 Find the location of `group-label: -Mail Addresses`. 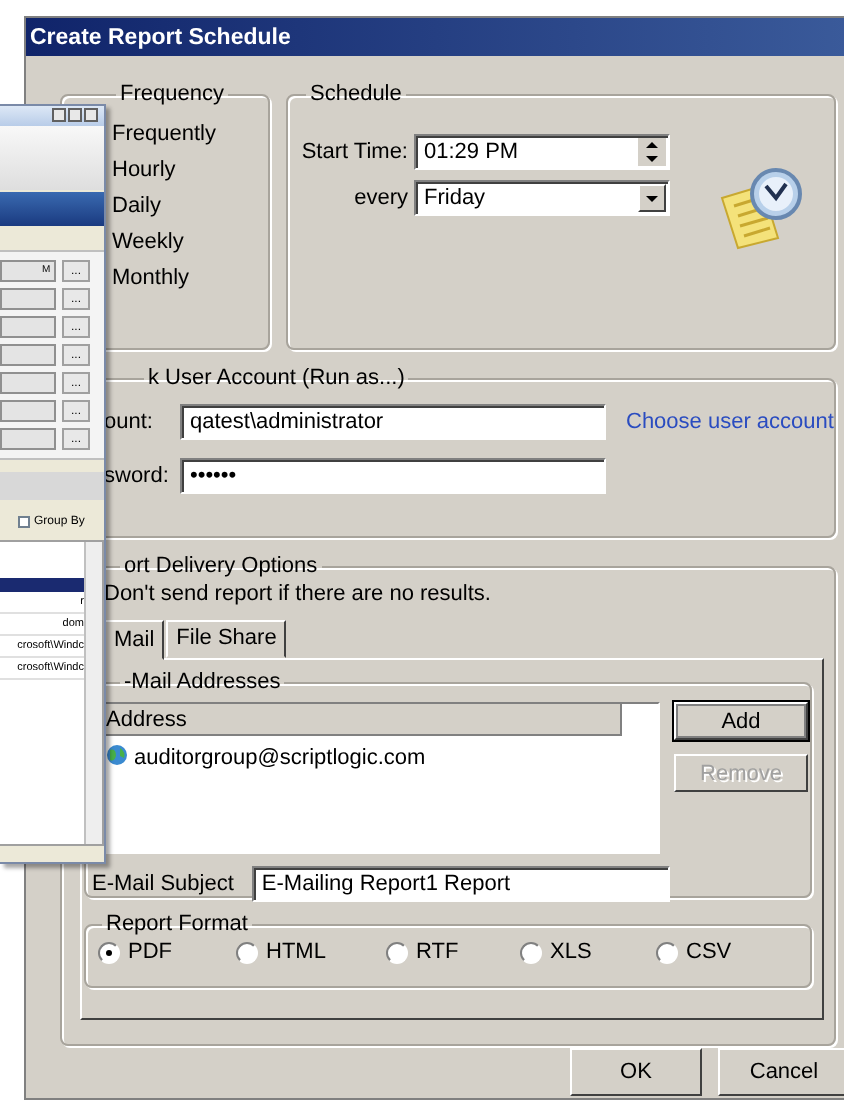

group-label: -Mail Addresses is located at coordinates (202, 682).